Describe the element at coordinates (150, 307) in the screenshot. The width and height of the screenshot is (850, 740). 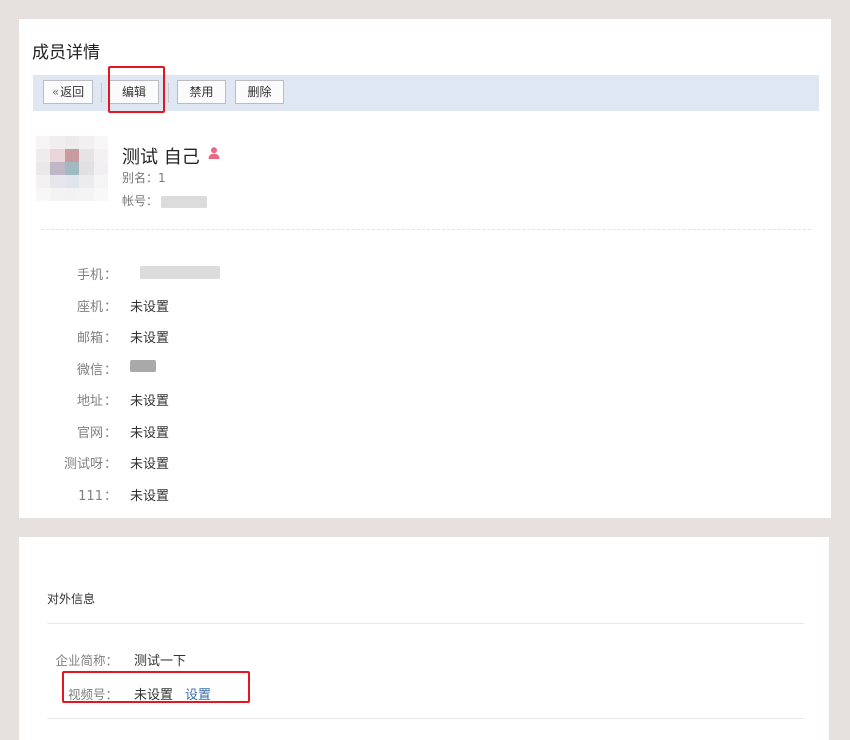
I see `field-value-landline: 未设置` at that location.